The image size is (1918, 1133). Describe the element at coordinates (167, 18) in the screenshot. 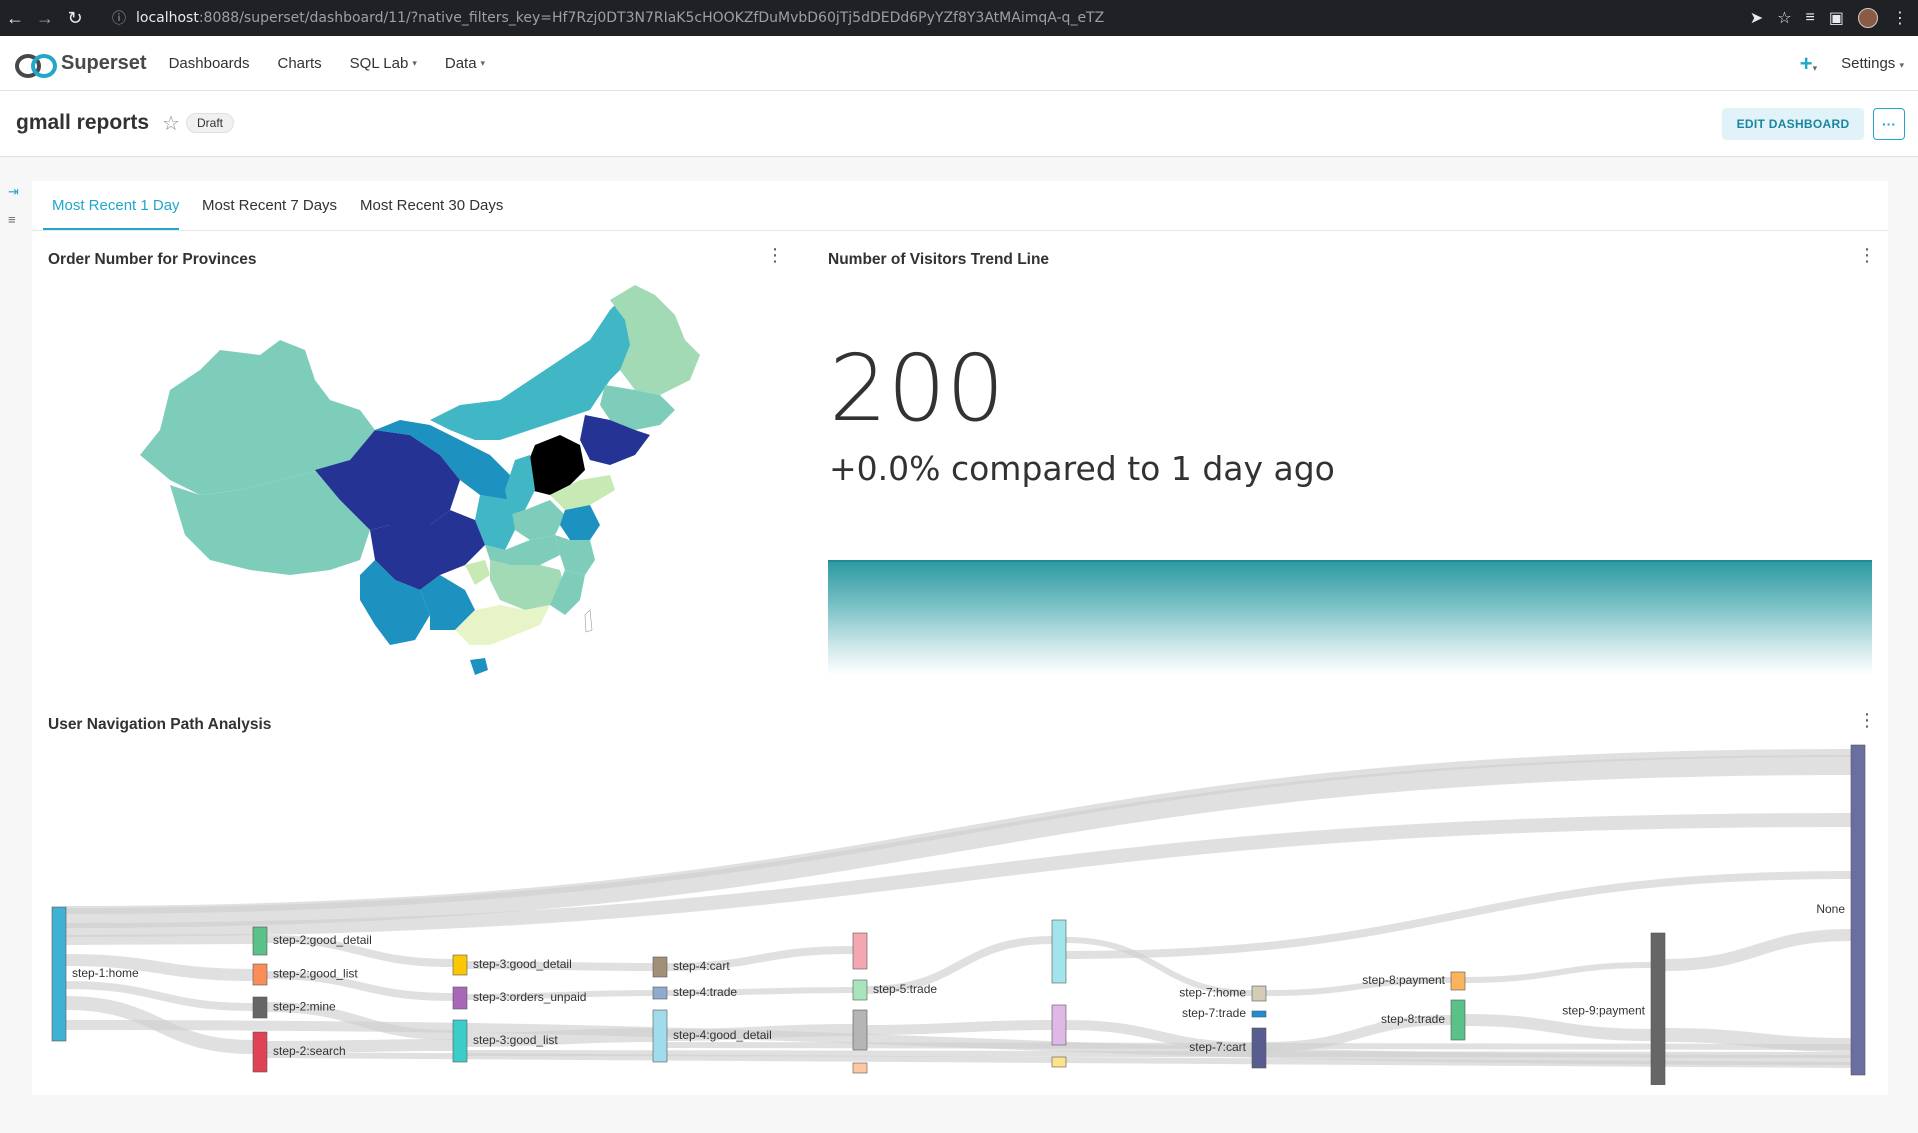

I see `url-host: localhost` at that location.